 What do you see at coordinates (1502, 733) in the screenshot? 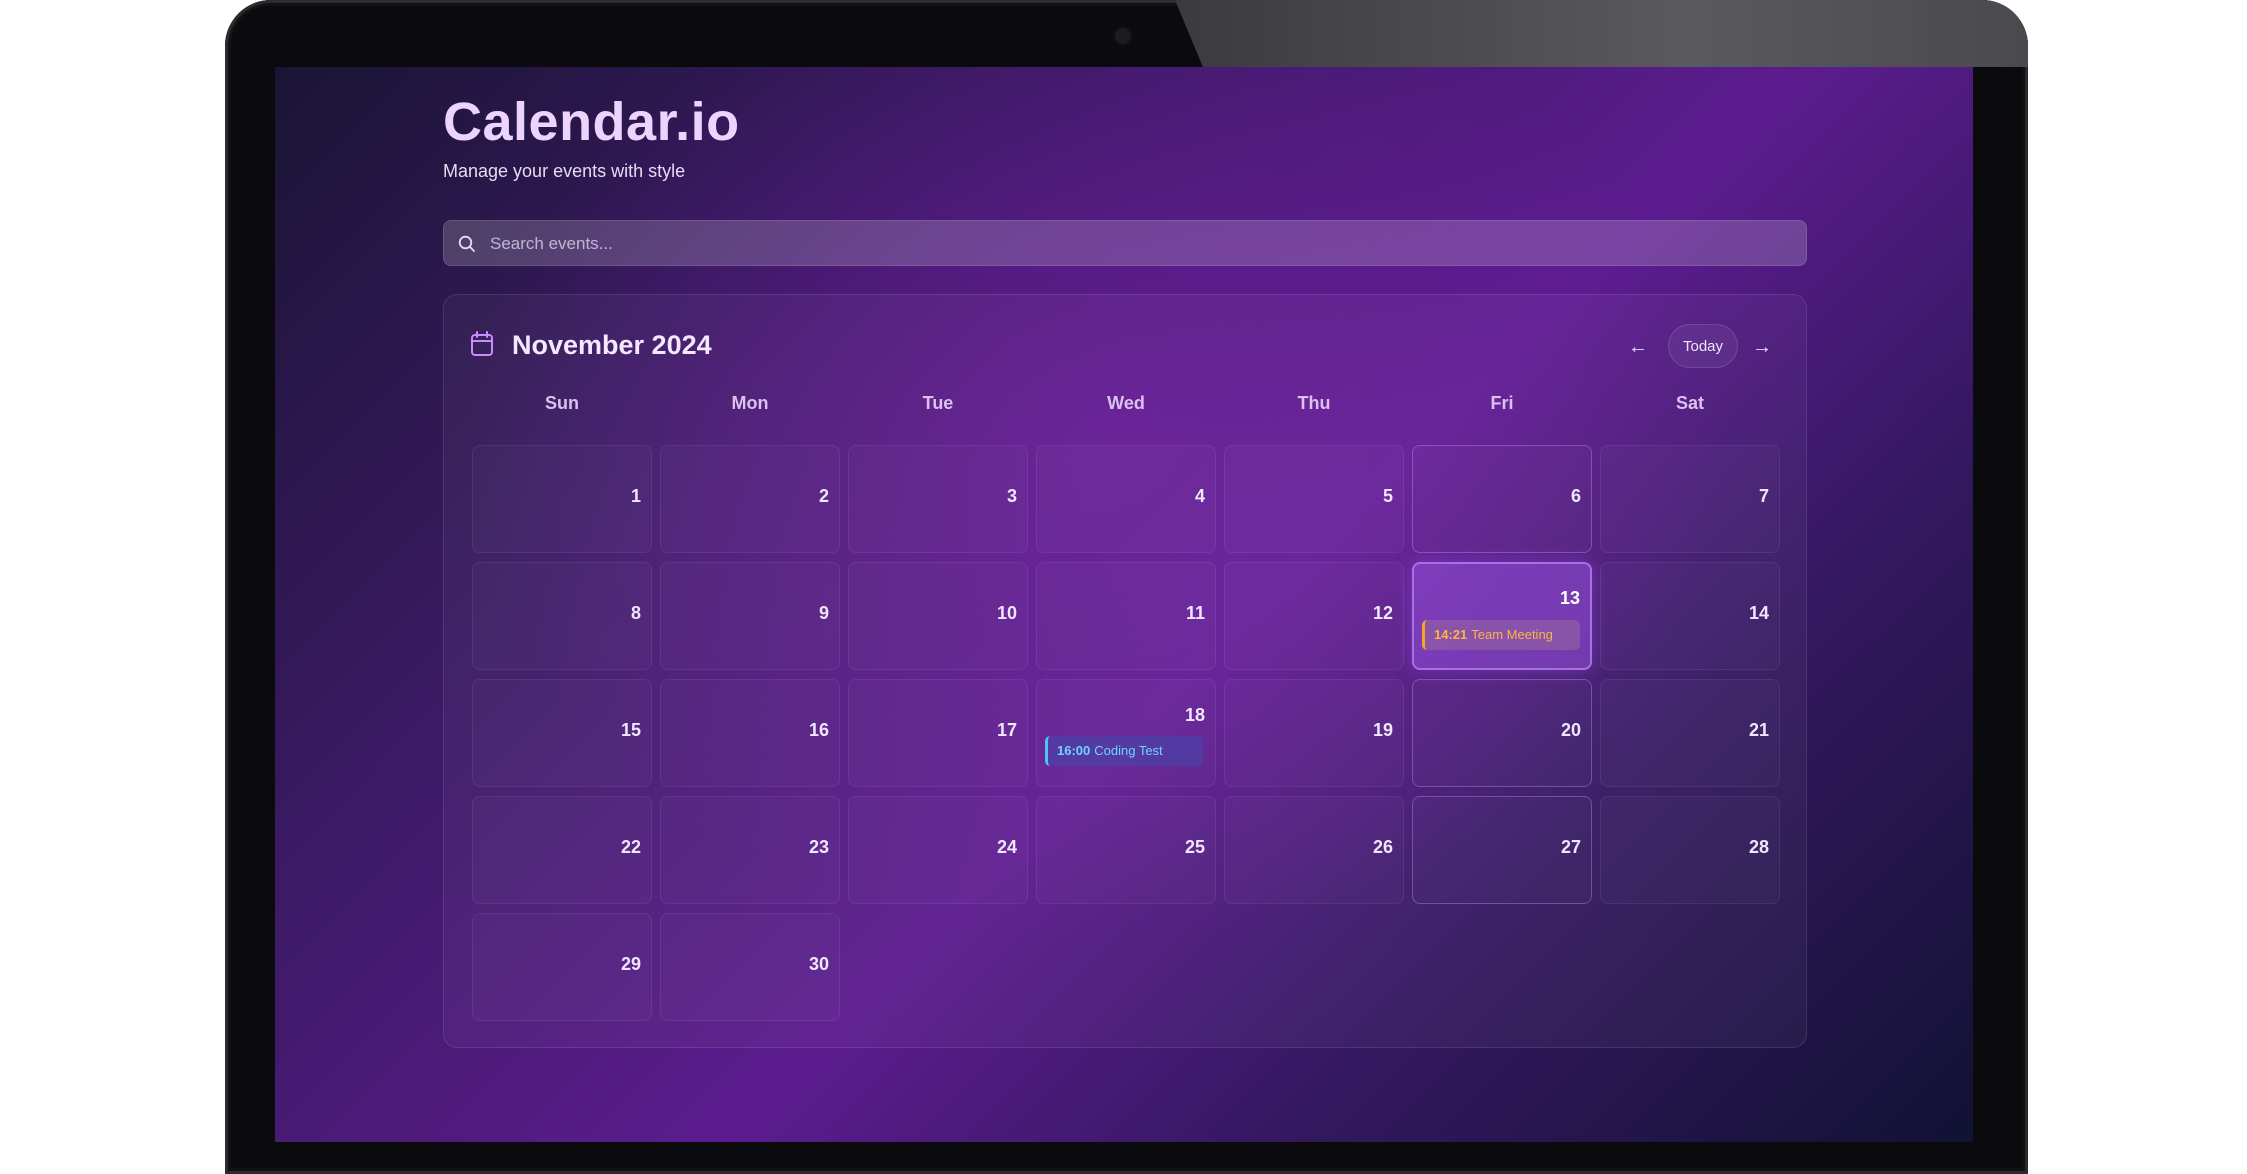
I see `day-cell: 20` at bounding box center [1502, 733].